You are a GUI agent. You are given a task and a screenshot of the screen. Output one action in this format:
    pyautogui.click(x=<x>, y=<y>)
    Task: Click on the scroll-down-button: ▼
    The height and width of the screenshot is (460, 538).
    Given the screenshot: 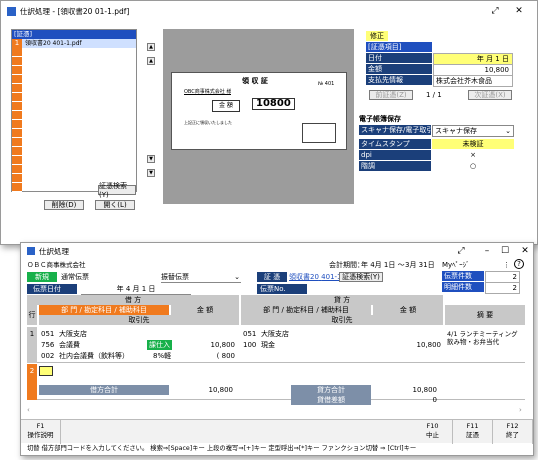 What is the action you would take?
    pyautogui.click(x=151, y=159)
    